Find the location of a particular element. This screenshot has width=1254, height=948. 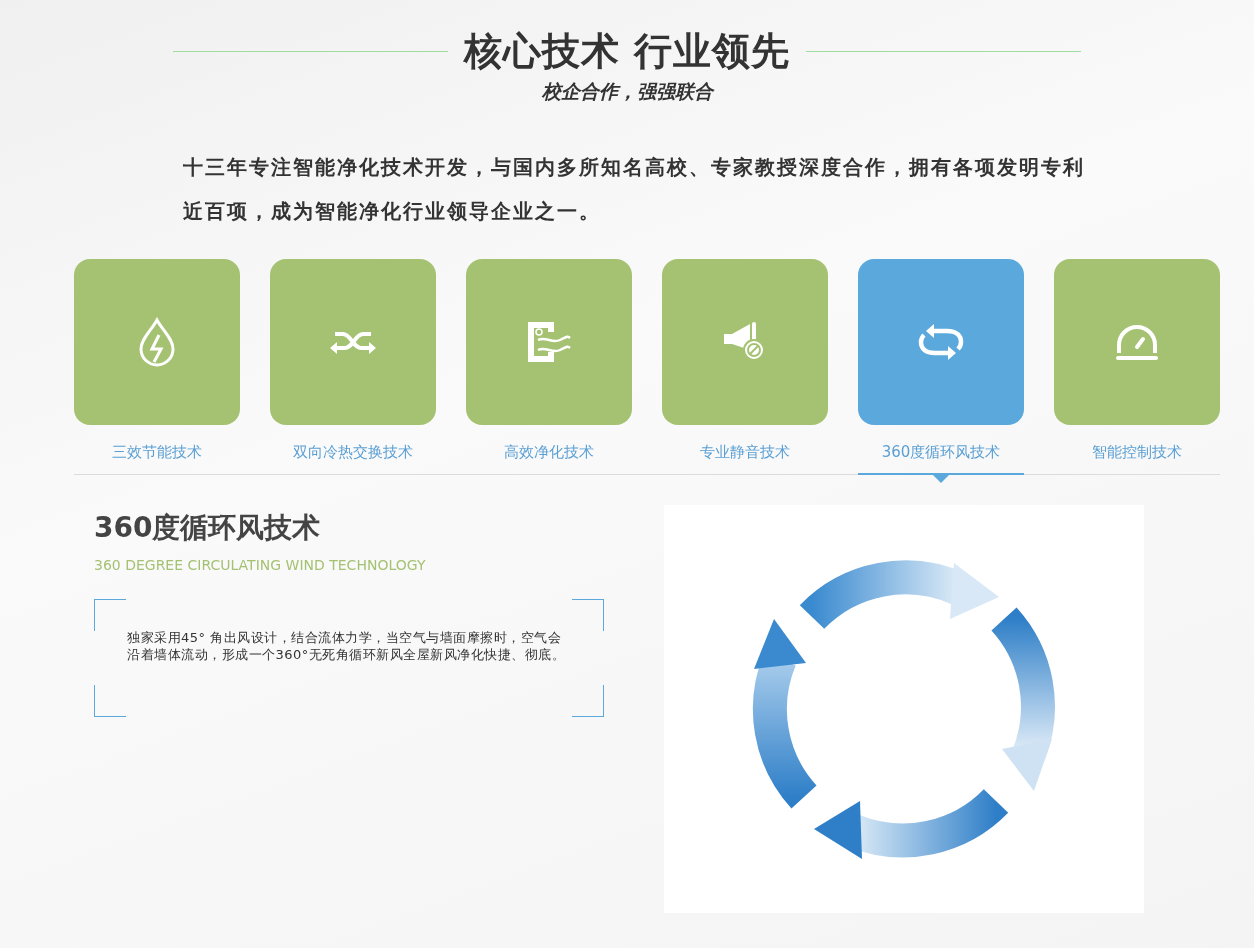

section-title: 核心技术 行业领先 is located at coordinates (627, 51).